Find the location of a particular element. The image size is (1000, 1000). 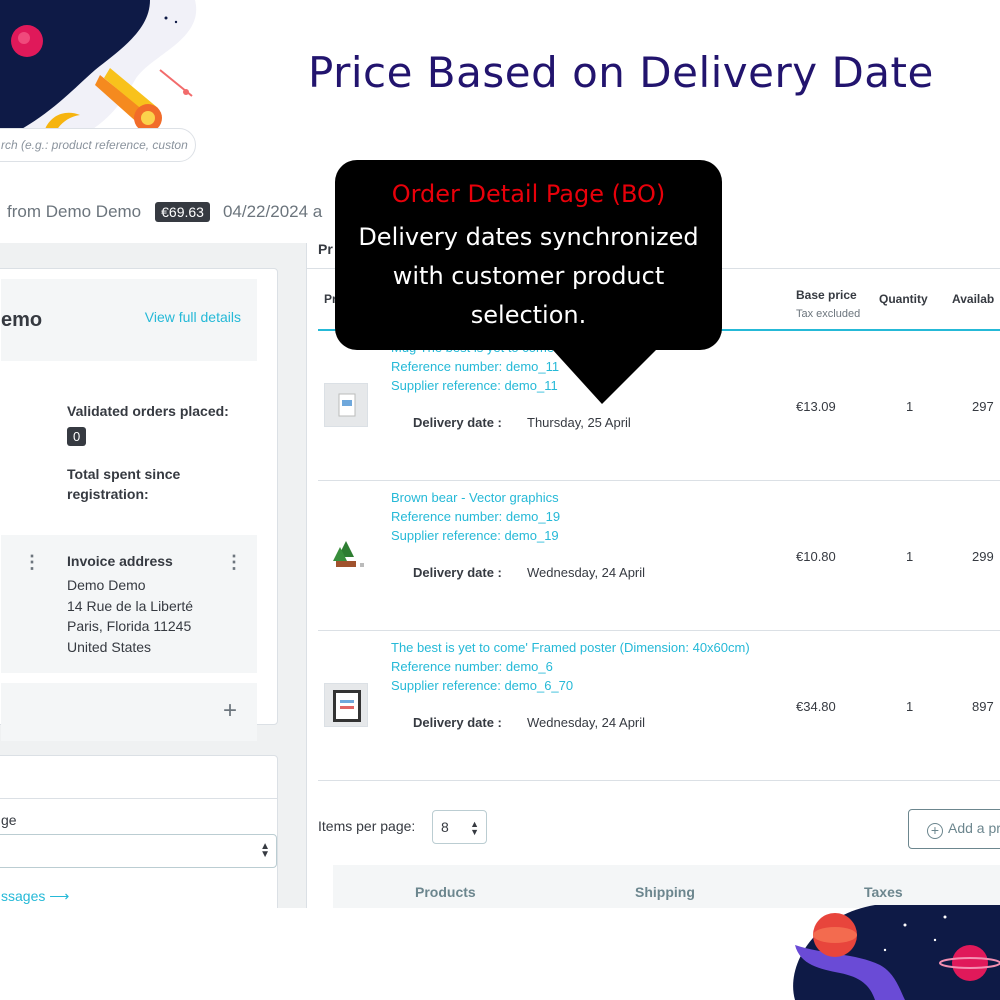

product-thumbnail-poster is located at coordinates (346, 705).